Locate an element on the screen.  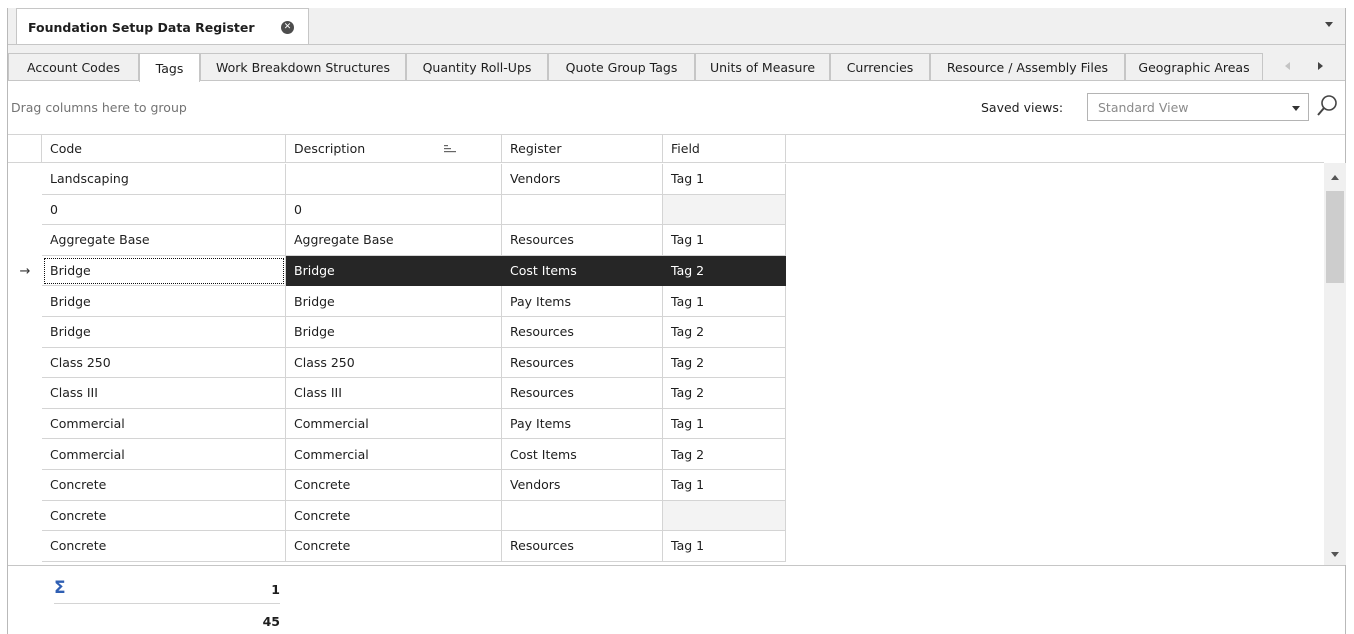
column-header-register: Register is located at coordinates (582, 149).